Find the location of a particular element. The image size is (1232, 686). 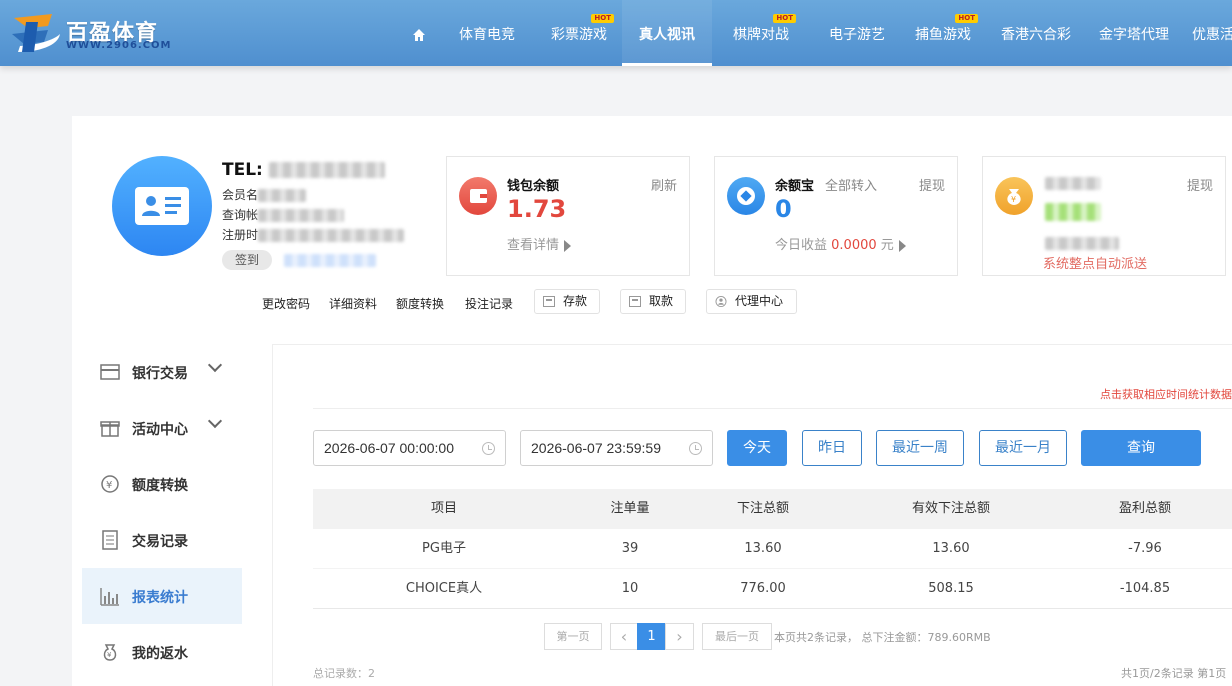

table-cell: PG电子 is located at coordinates (444, 548).